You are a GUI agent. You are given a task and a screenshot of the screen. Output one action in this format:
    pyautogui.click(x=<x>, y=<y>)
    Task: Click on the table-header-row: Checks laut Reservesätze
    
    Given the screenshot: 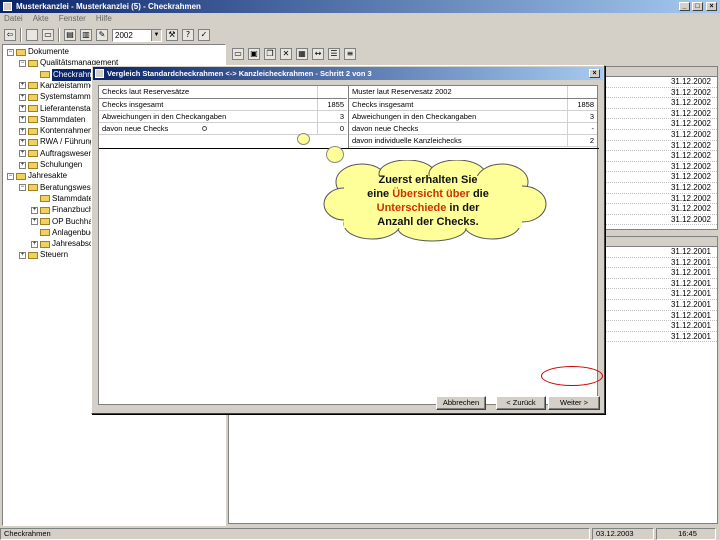 What is the action you would take?
    pyautogui.click(x=223, y=92)
    